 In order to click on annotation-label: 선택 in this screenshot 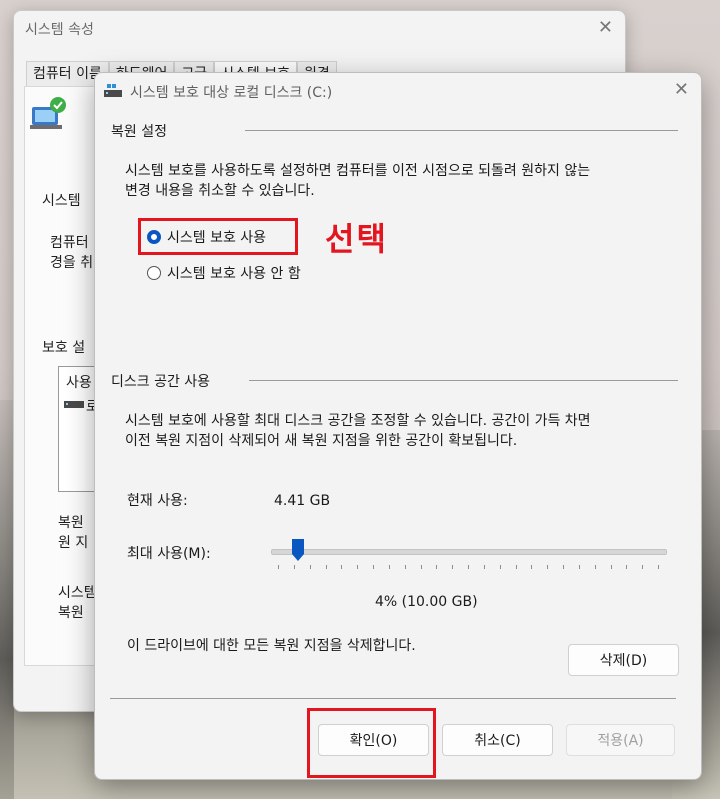, I will do `click(356, 239)`.